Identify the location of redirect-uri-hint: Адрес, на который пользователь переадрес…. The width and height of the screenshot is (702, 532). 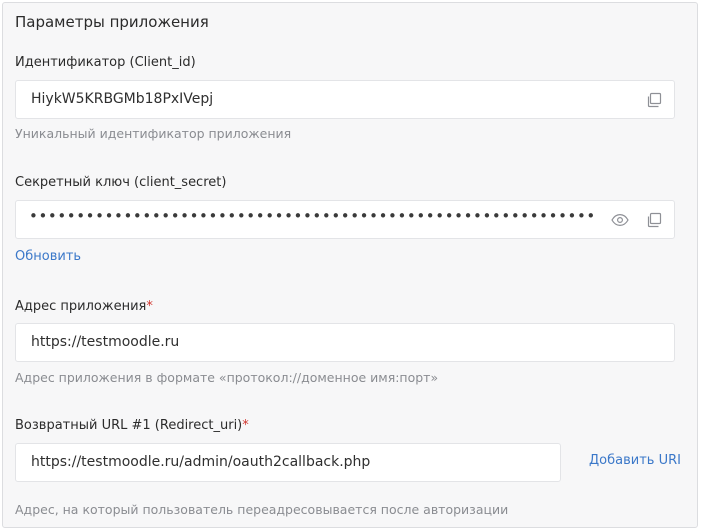
(262, 509).